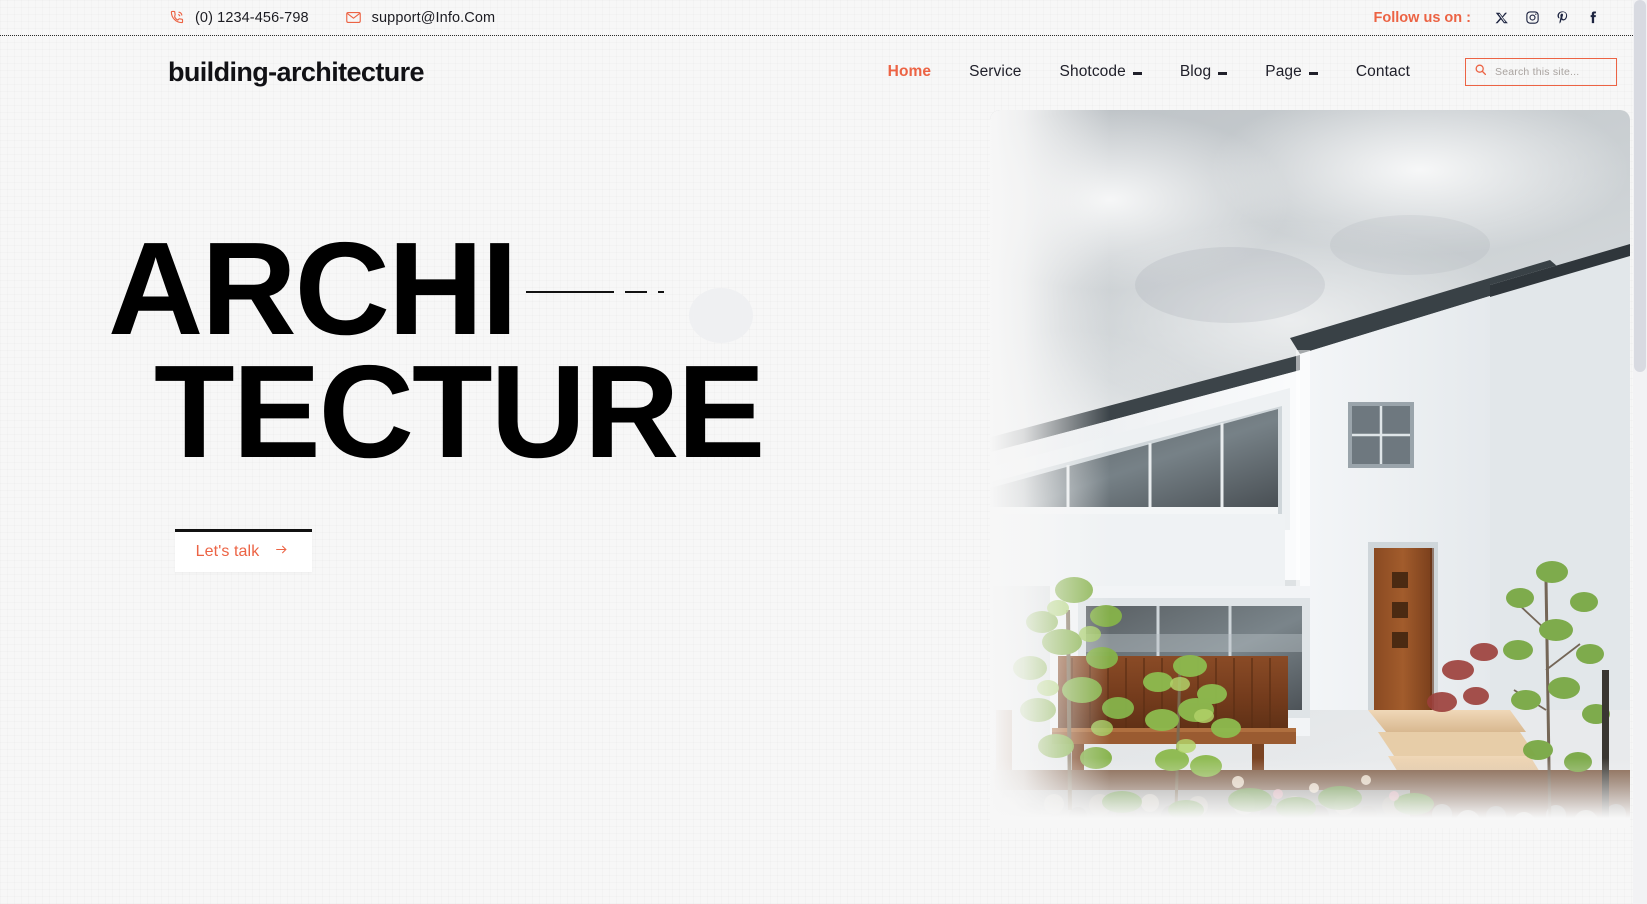 This screenshot has width=1647, height=904. Describe the element at coordinates (281, 552) in the screenshot. I see `arrow-right-icon` at that location.